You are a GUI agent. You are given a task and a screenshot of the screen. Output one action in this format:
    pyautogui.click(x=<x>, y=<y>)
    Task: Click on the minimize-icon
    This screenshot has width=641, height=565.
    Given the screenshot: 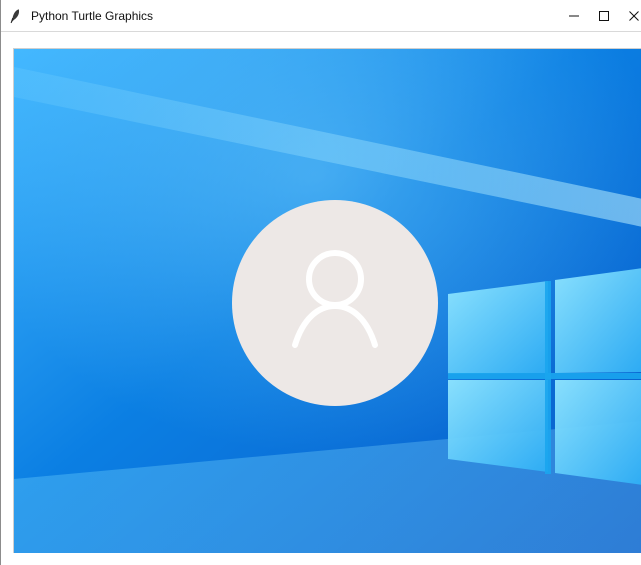 What is the action you would take?
    pyautogui.click(x=574, y=16)
    